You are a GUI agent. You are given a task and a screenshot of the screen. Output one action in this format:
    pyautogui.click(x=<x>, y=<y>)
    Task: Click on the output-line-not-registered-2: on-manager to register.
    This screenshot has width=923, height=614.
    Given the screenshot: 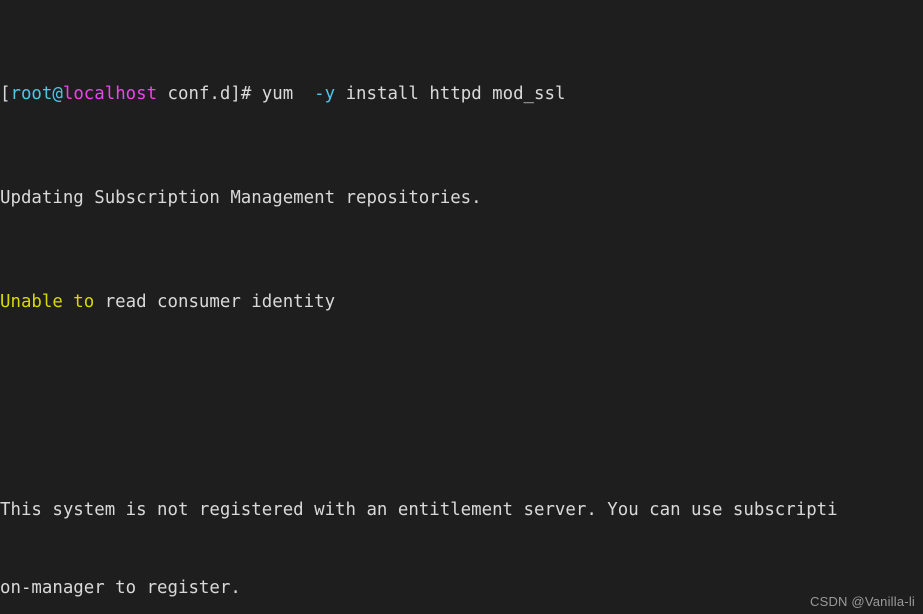 What is the action you would take?
    pyautogui.click(x=120, y=588)
    